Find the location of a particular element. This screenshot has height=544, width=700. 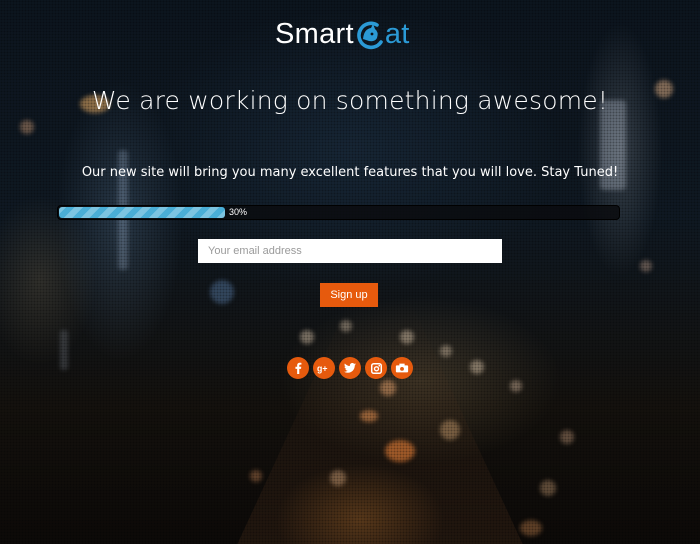

foursquare-icon is located at coordinates (402, 368).